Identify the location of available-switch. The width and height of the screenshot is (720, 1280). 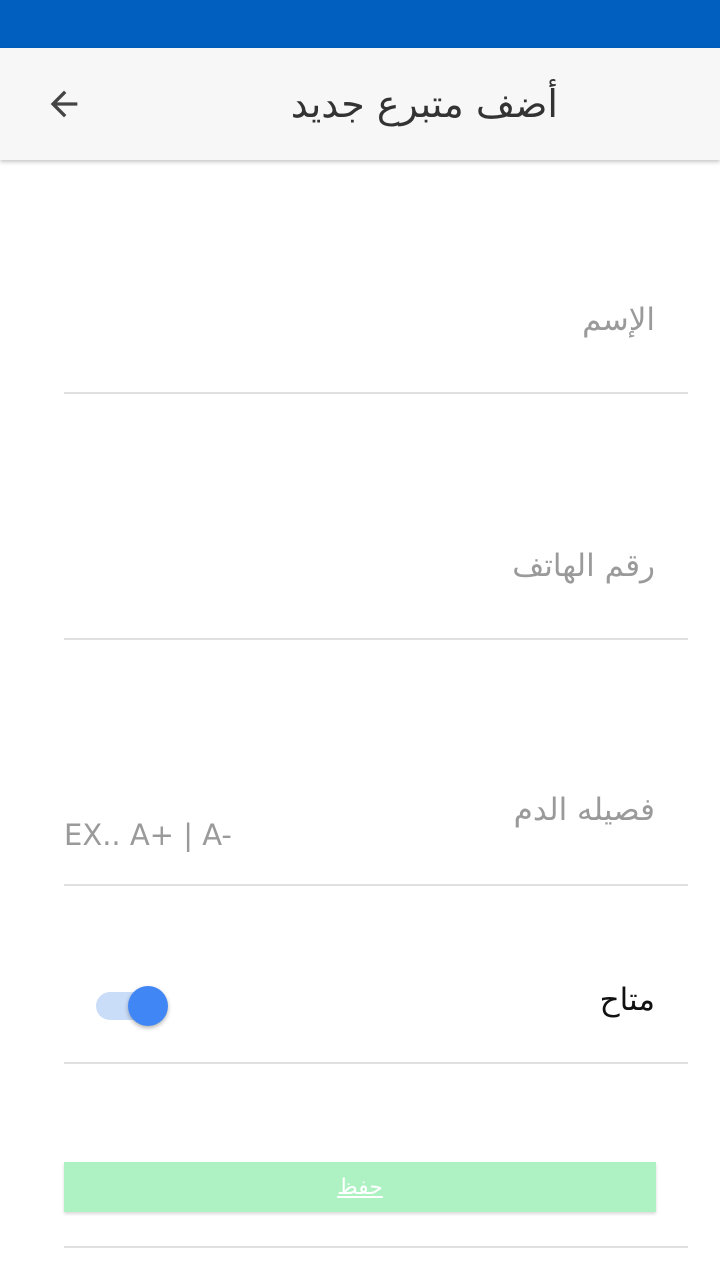
(132, 1006).